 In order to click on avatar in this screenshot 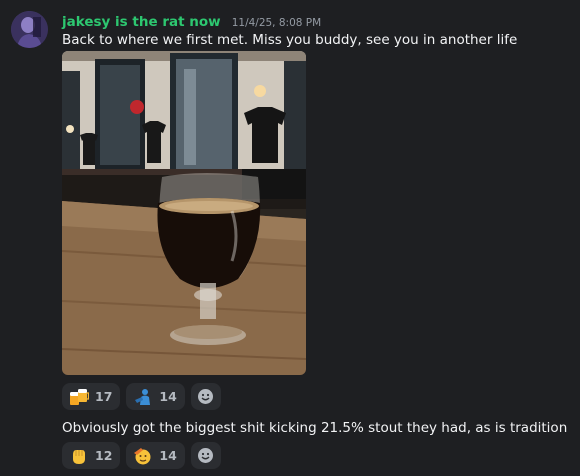, I will do `click(29, 29)`.